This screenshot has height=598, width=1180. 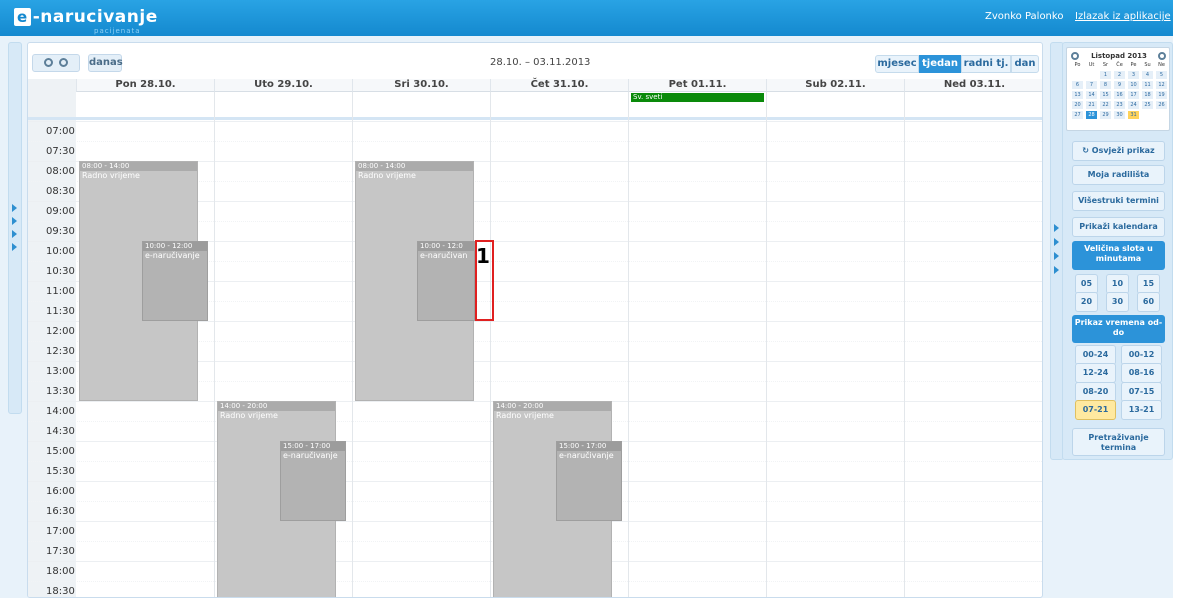 What do you see at coordinates (1091, 115) in the screenshot?
I see `calendar-day: 28` at bounding box center [1091, 115].